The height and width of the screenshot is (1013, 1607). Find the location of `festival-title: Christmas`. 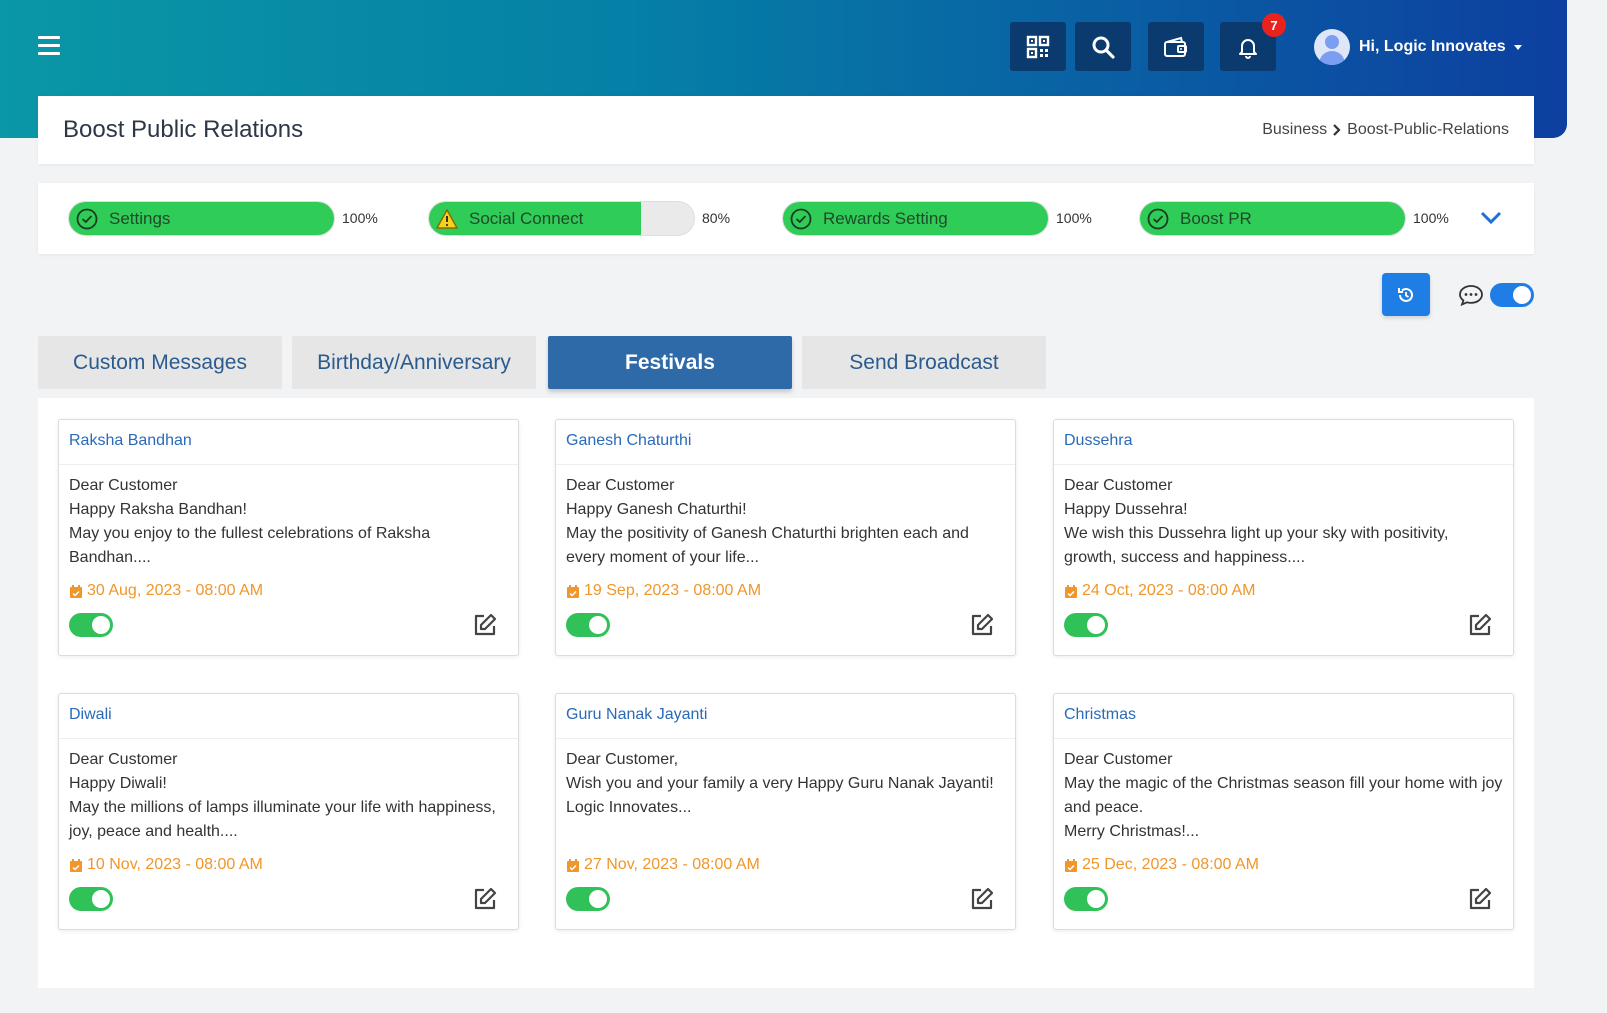

festival-title: Christmas is located at coordinates (1283, 716).